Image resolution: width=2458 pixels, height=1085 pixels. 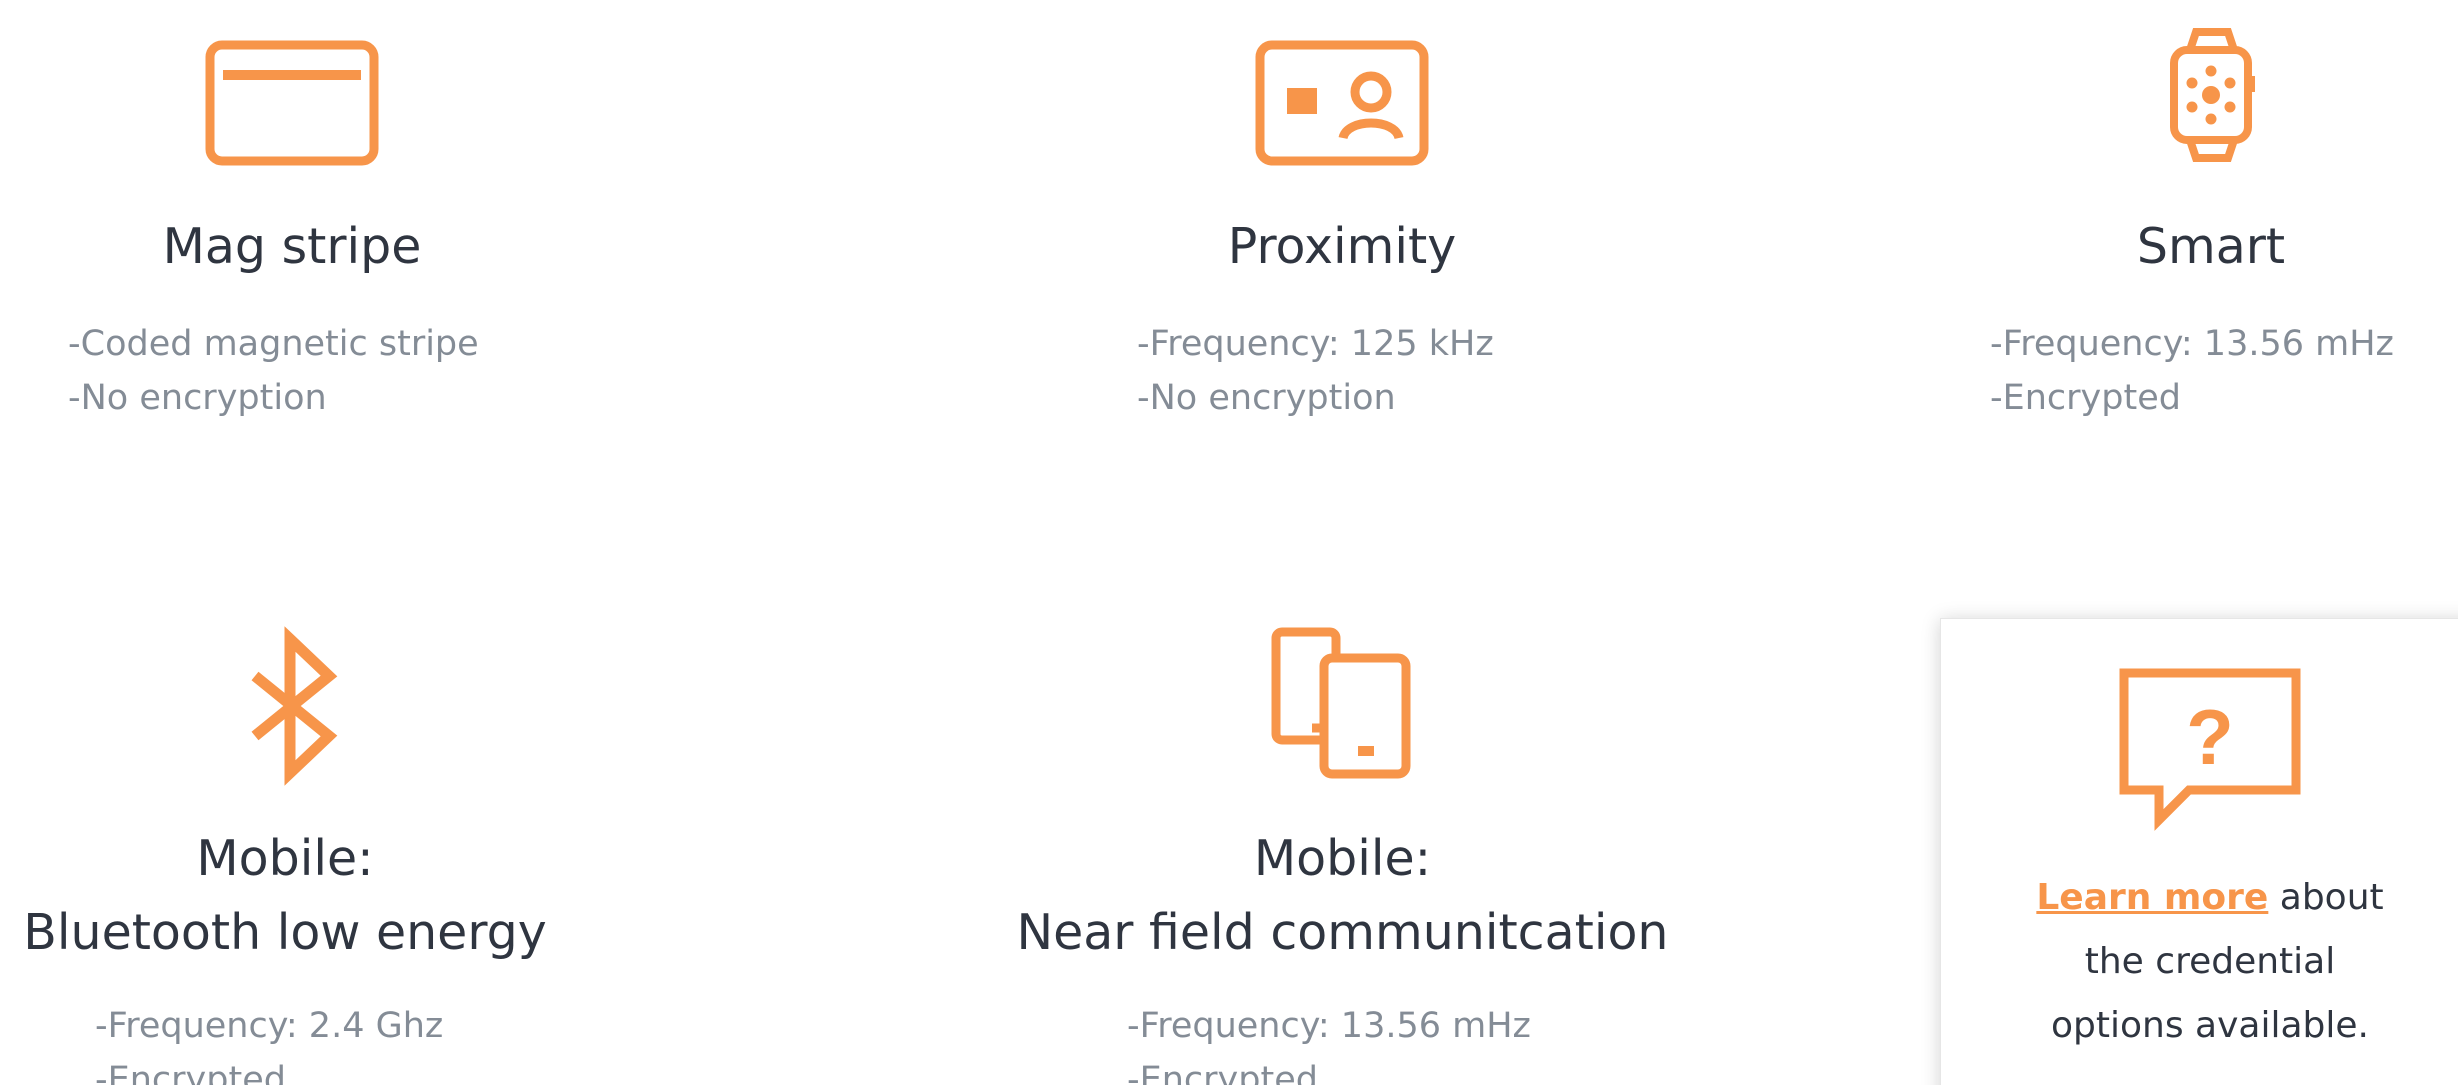 I want to click on detail-line: -Frequency: 125 kHz, so click(x=1315, y=344).